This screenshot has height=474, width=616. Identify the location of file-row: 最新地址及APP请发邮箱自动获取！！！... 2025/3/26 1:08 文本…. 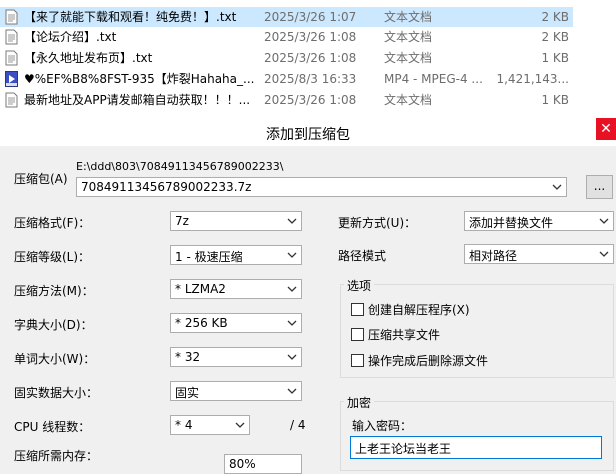
(286, 100).